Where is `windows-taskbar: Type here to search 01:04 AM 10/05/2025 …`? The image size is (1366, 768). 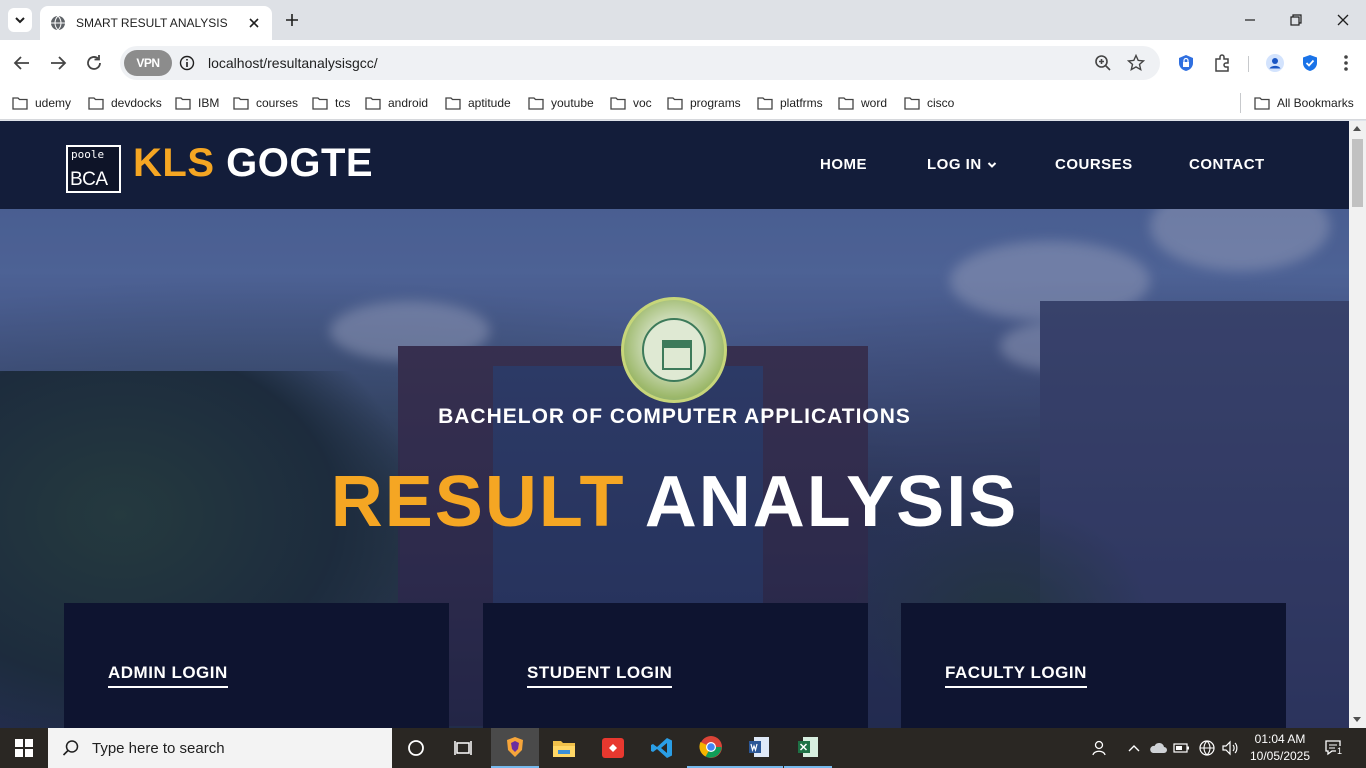 windows-taskbar: Type here to search 01:04 AM 10/05/2025 … is located at coordinates (683, 748).